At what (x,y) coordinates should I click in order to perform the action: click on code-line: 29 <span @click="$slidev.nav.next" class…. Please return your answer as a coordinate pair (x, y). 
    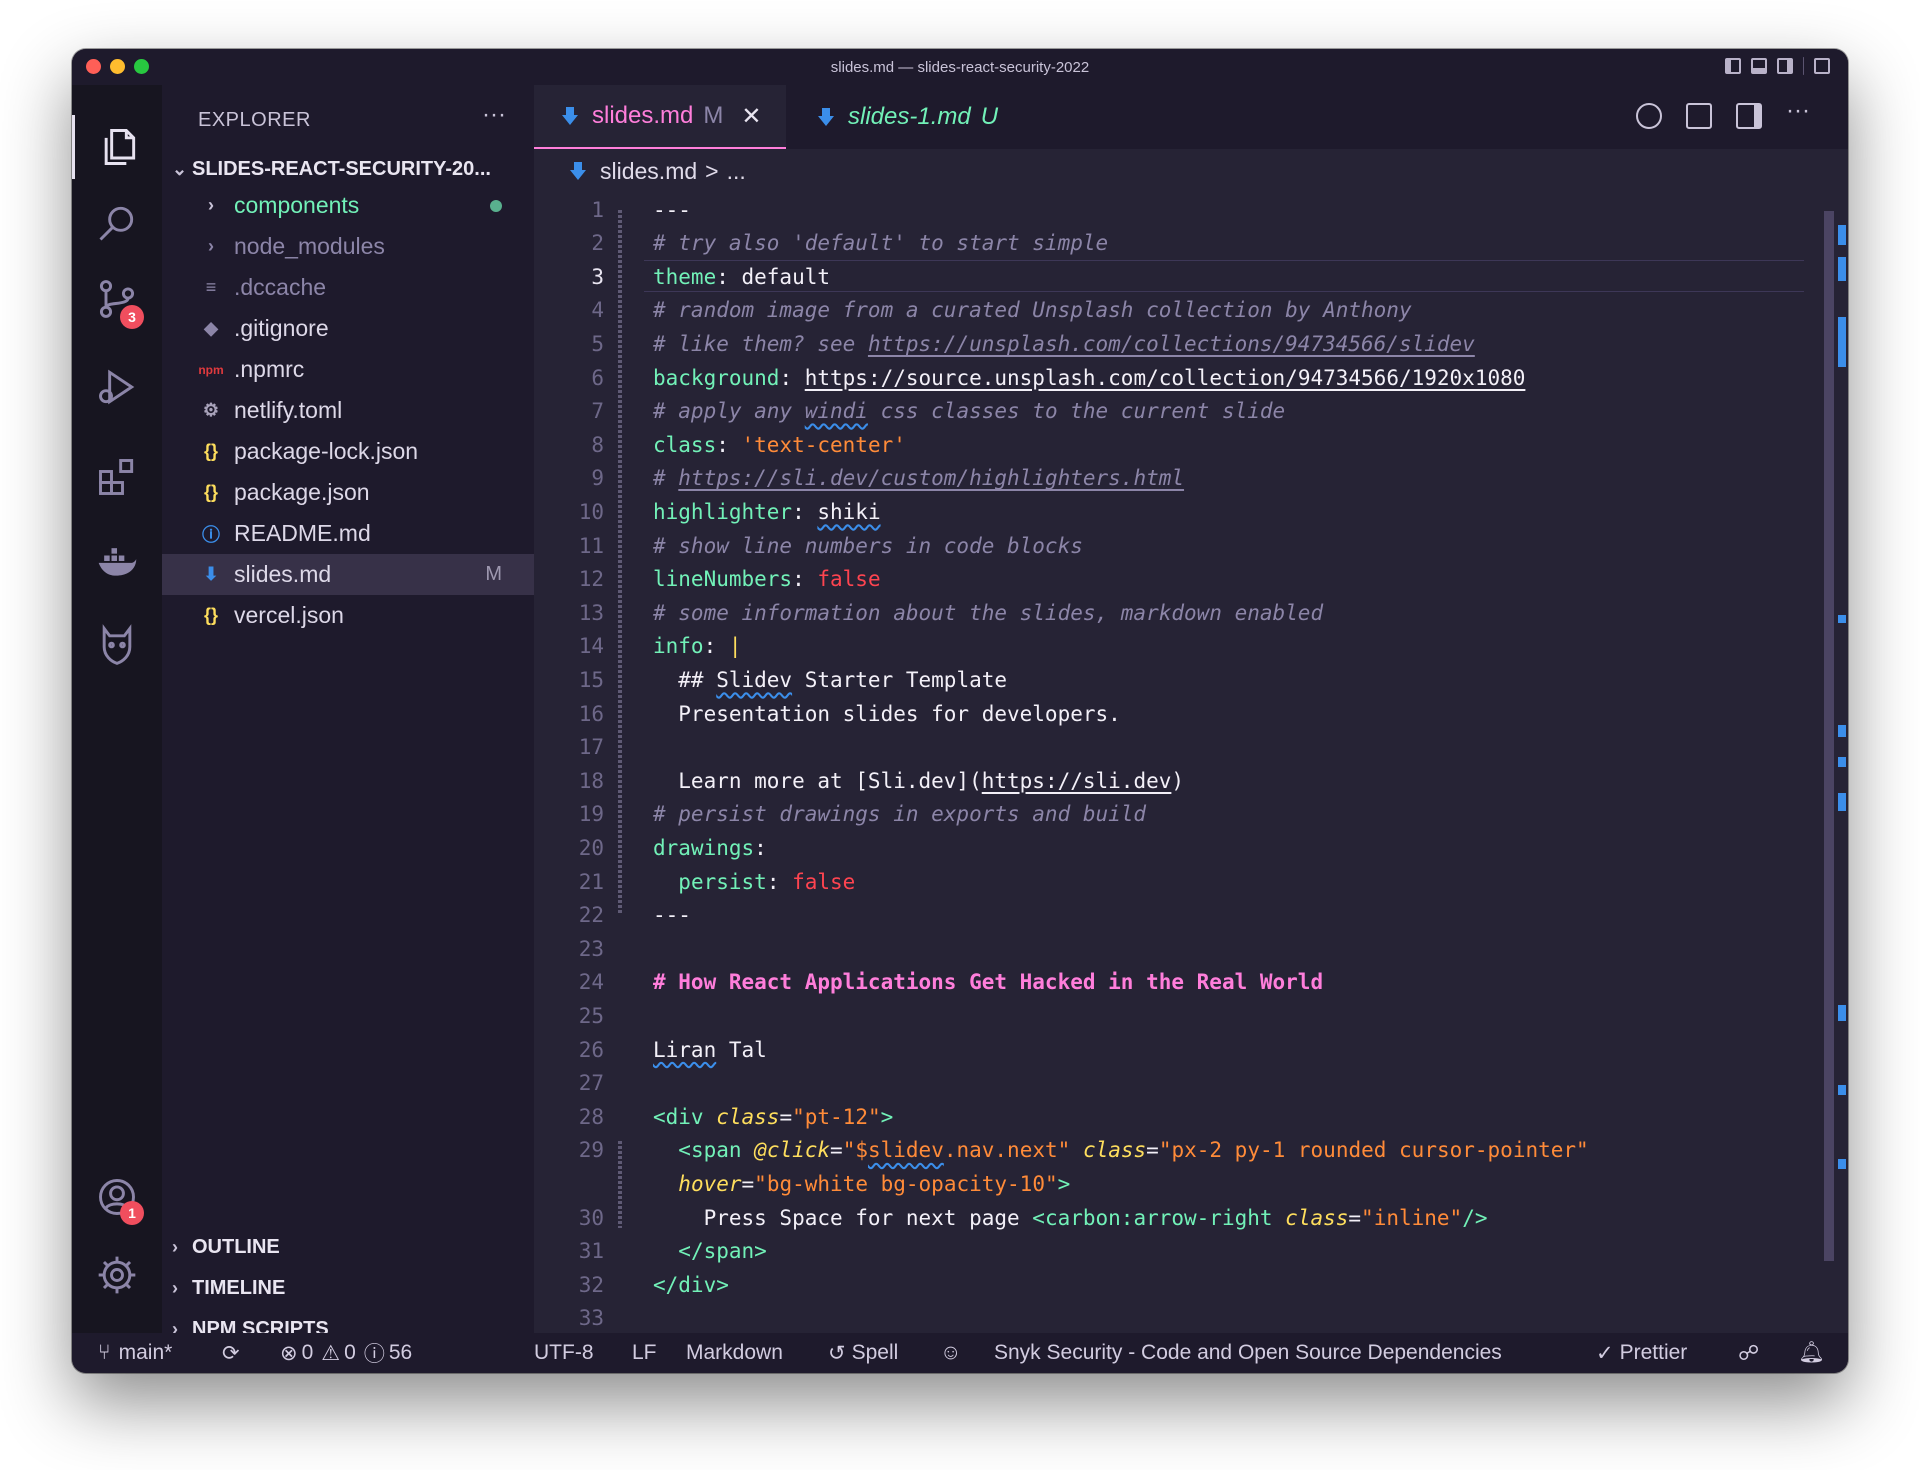
    Looking at the image, I should click on (1164, 1150).